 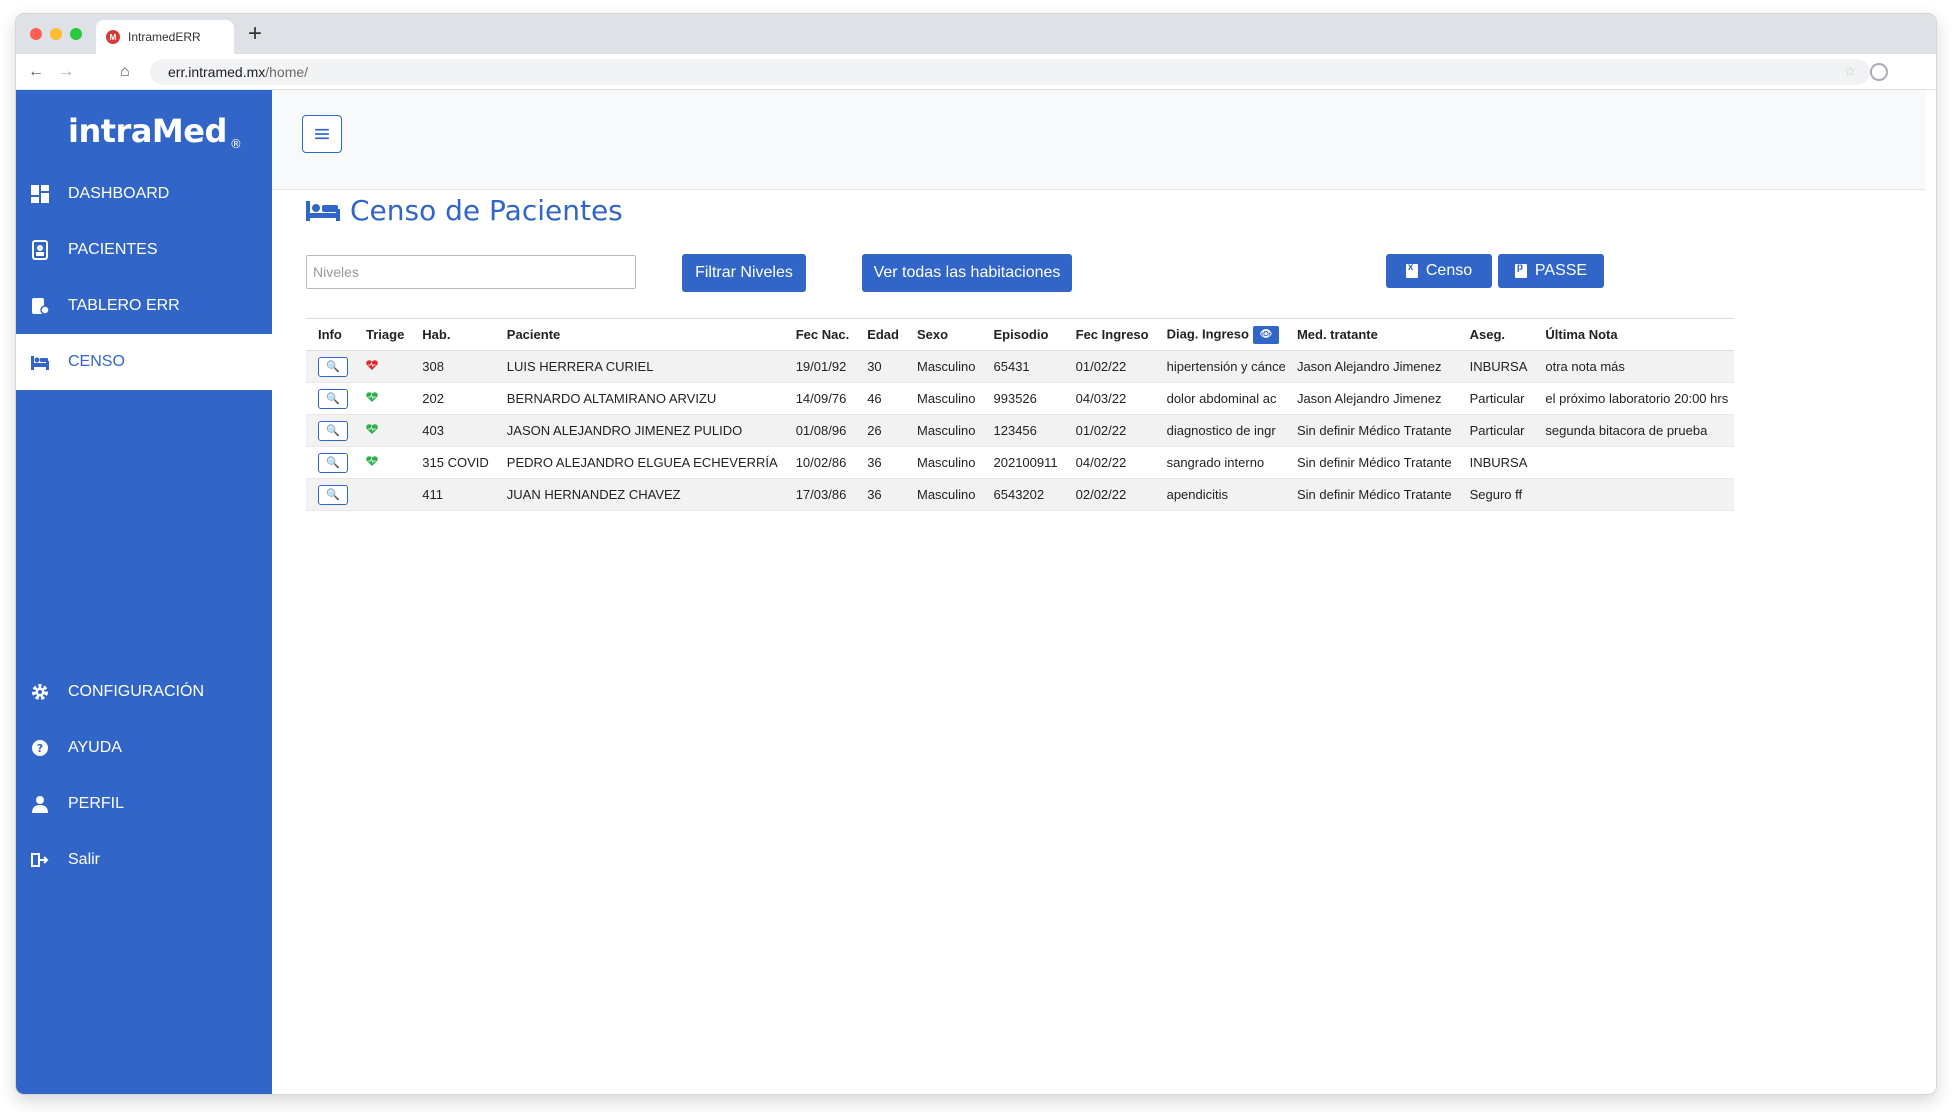 I want to click on sidebar-item-pacientes: PACIENTES, so click(x=144, y=250).